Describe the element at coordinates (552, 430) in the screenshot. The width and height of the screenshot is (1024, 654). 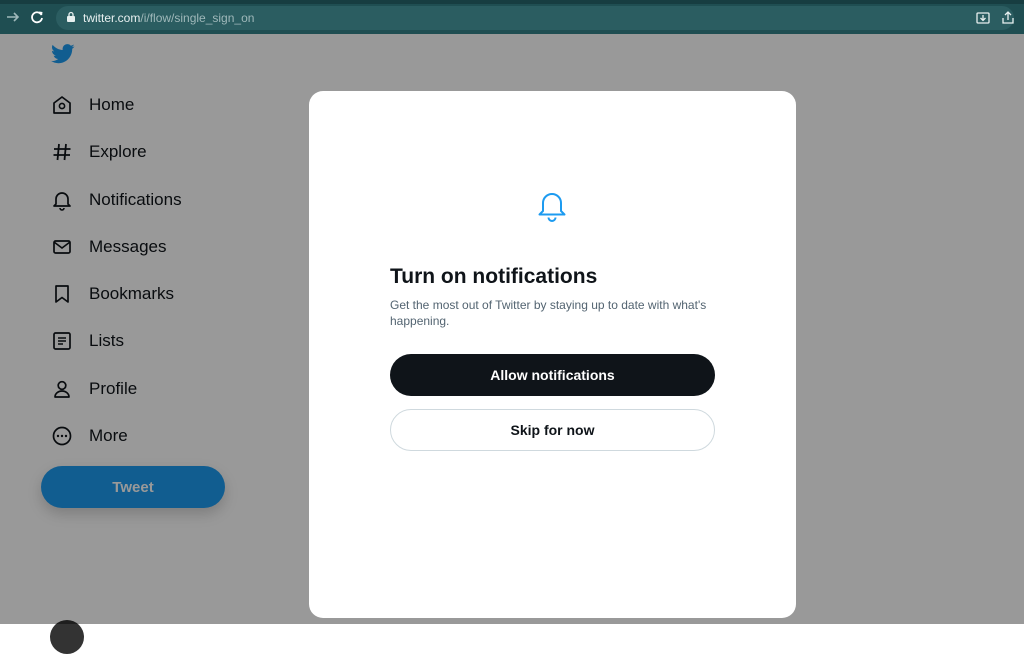
I see `skip-for-now-button: Skip for now` at that location.